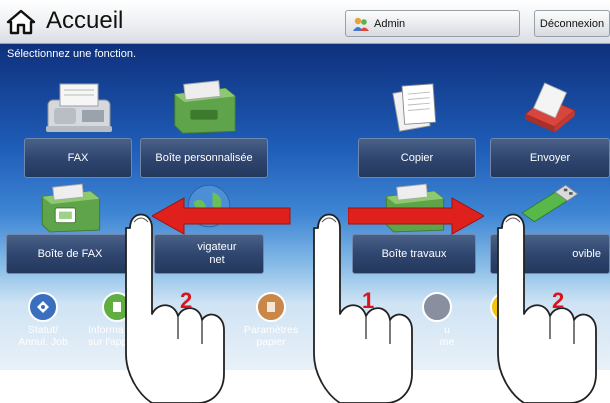 This screenshot has width=610, height=403. I want to click on tile-fax-label: FAX, so click(78, 158).